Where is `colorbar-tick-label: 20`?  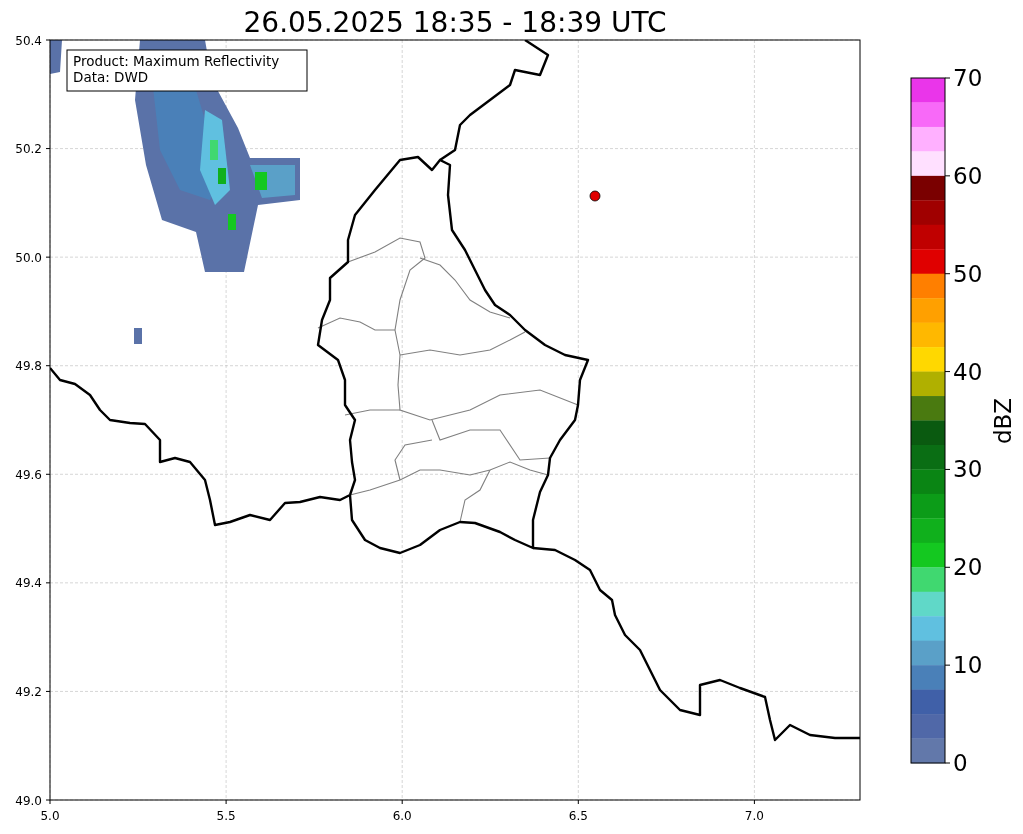 colorbar-tick-label: 20 is located at coordinates (968, 567).